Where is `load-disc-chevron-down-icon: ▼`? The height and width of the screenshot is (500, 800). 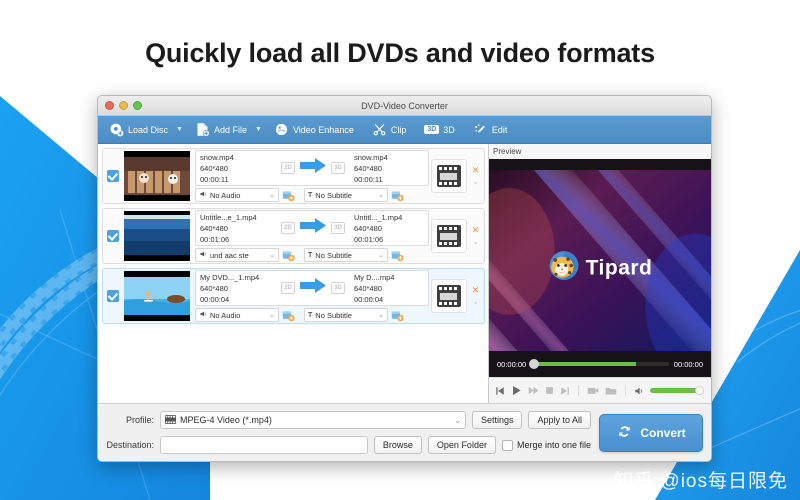 load-disc-chevron-down-icon: ▼ is located at coordinates (181, 129).